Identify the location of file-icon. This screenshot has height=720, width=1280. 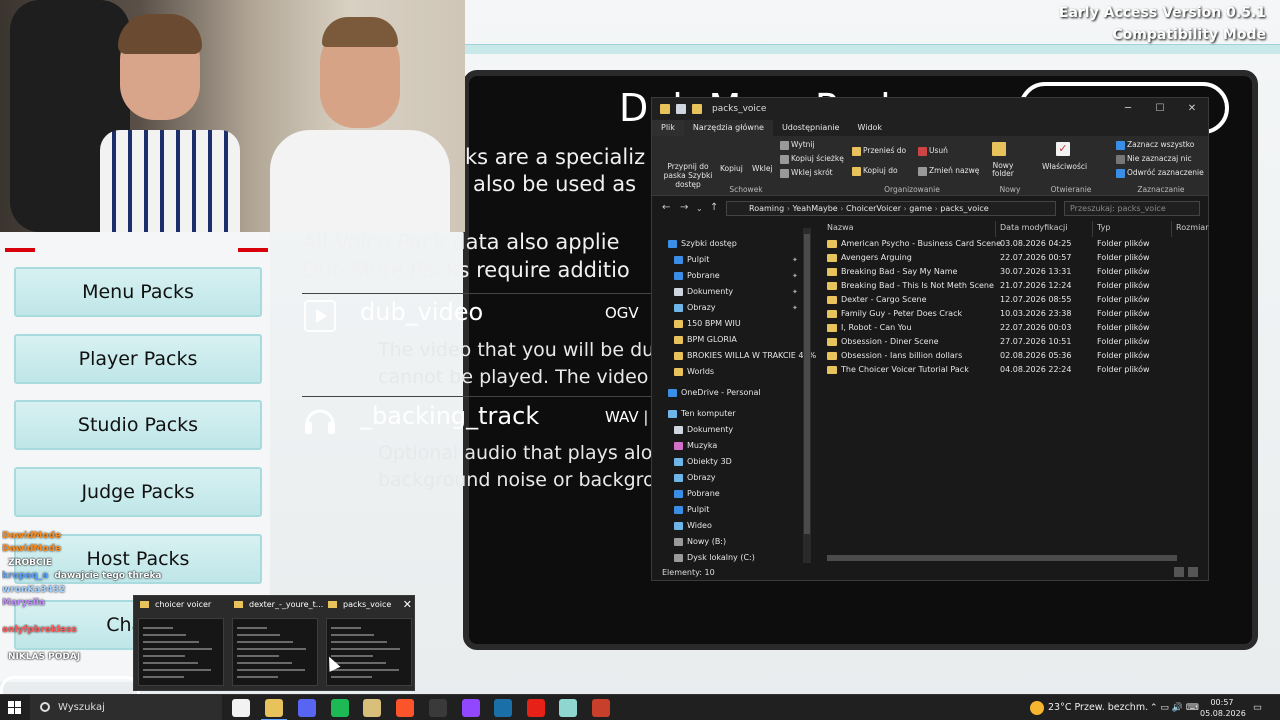
(241, 708).